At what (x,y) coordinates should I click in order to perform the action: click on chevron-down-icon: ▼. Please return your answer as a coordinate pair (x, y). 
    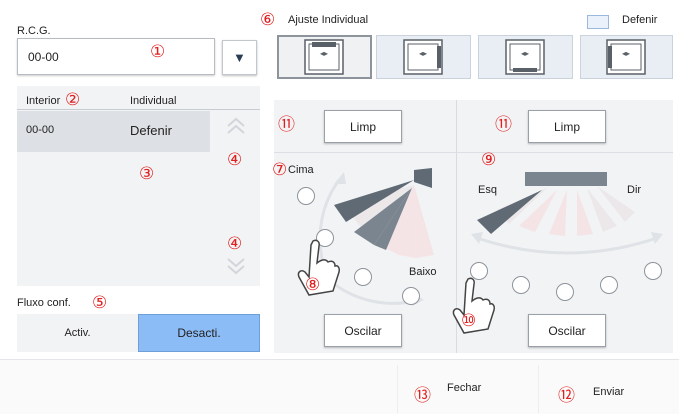
    Looking at the image, I should click on (239, 57).